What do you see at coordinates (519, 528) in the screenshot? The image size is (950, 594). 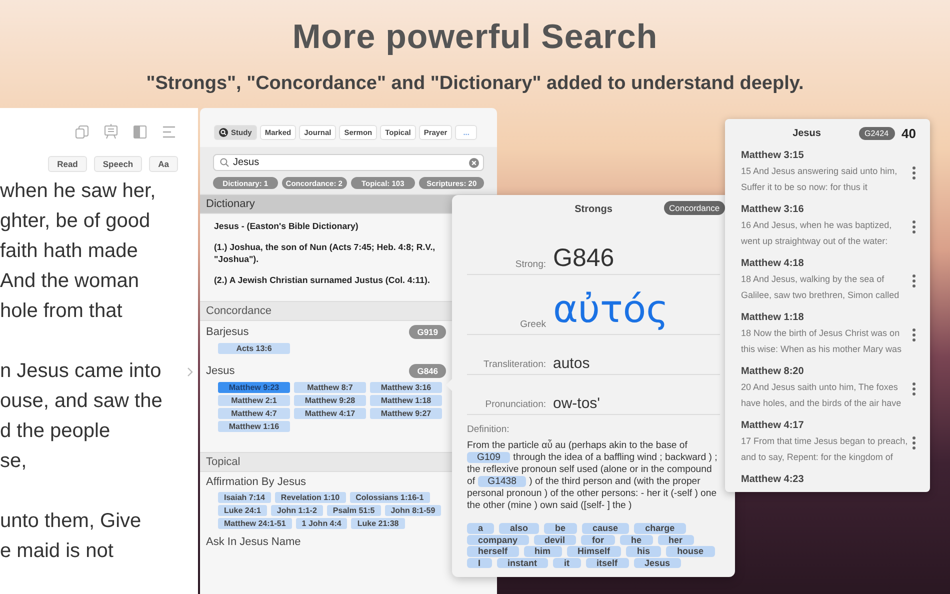 I see `word-chip: also` at bounding box center [519, 528].